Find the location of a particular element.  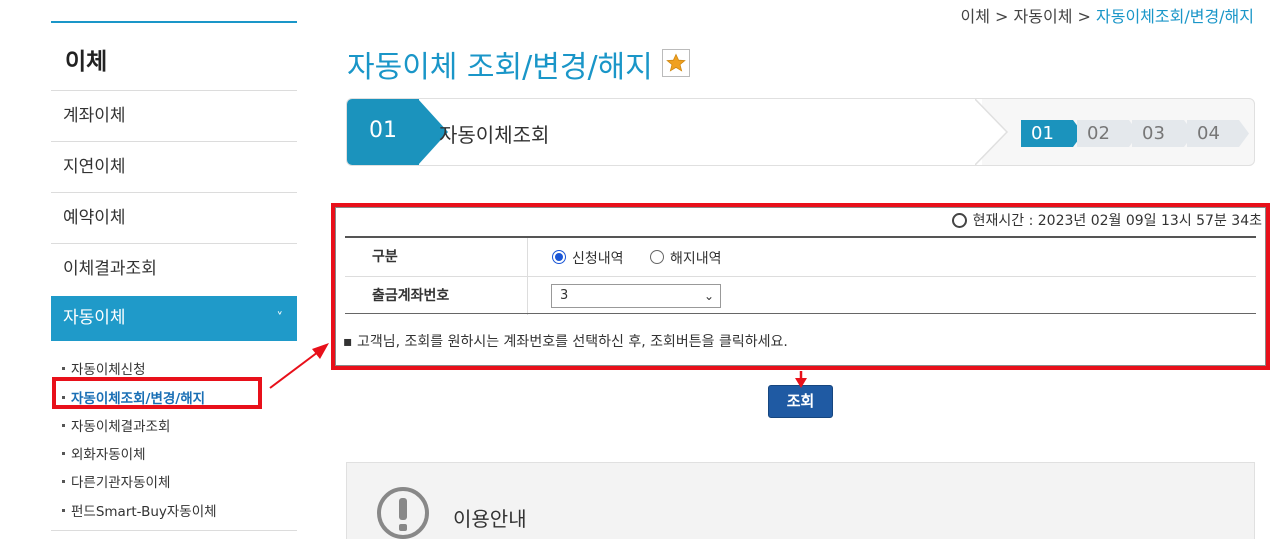

sidebar-item-scheduled-transfer: 예약이체 is located at coordinates (174, 217).